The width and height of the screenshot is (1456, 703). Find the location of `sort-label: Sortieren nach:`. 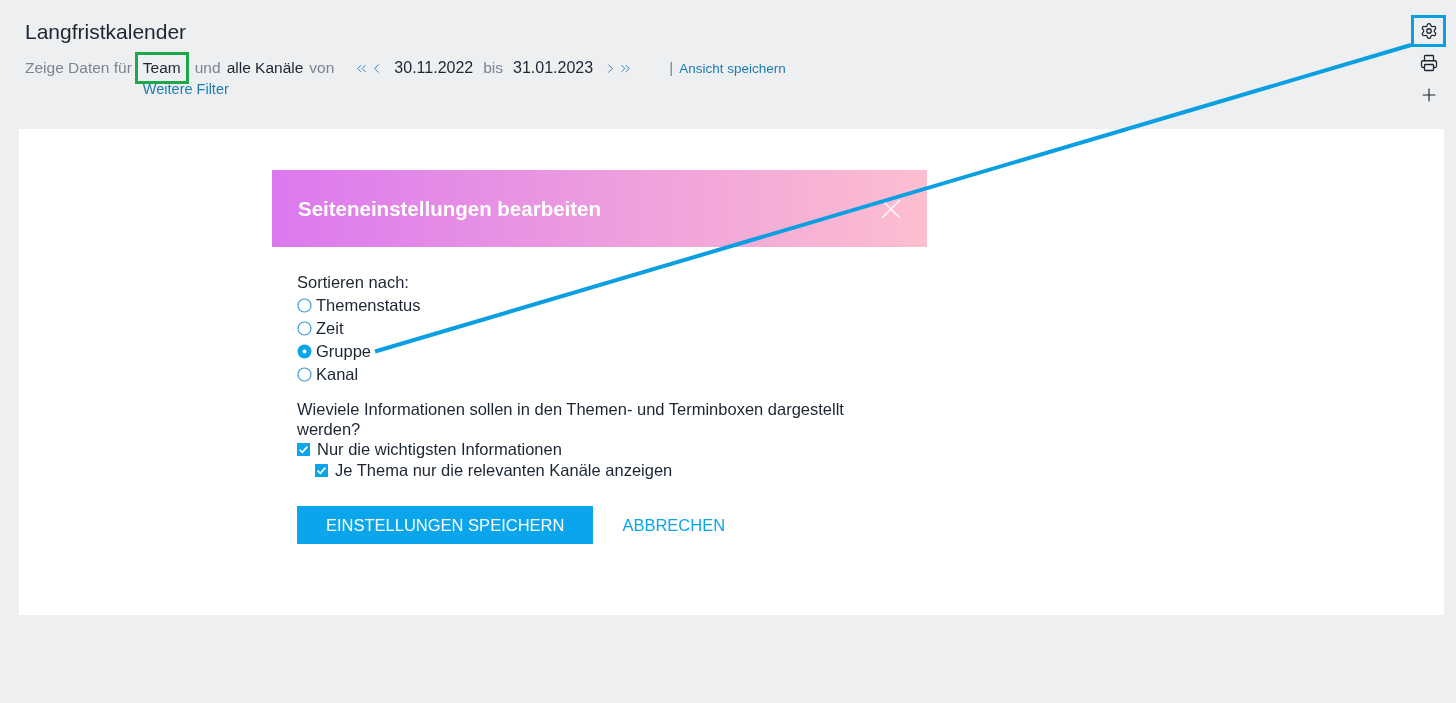

sort-label: Sortieren nach: is located at coordinates (353, 282).